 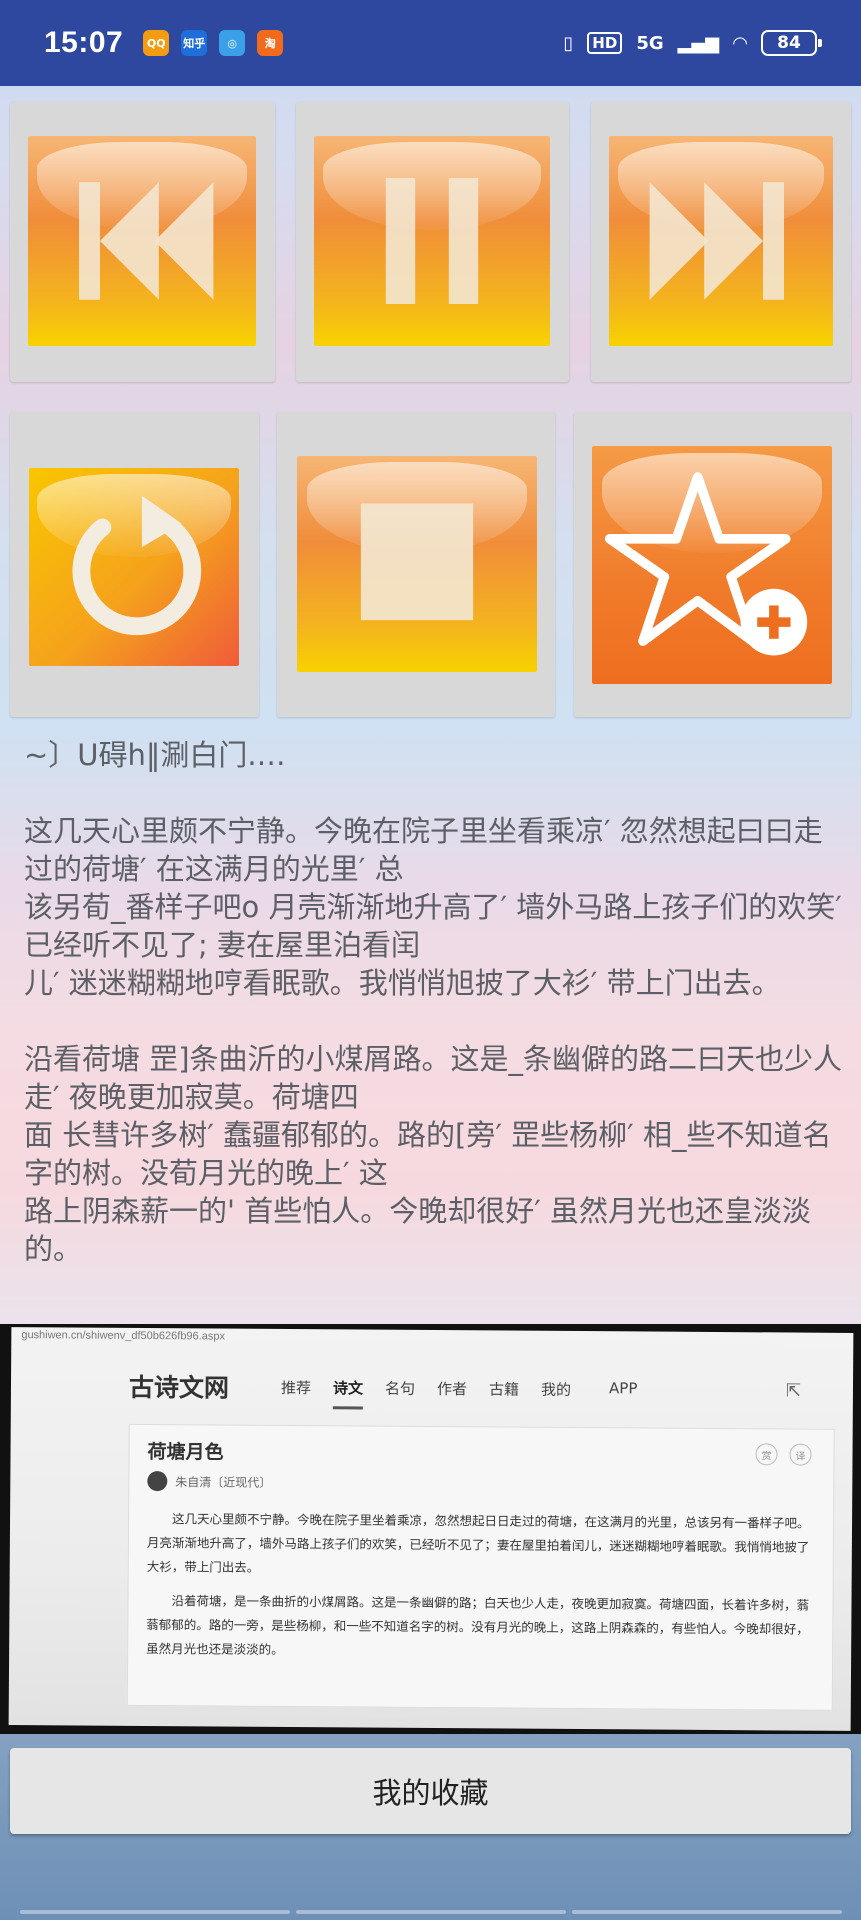 I want to click on add-favorite-button, so click(x=712, y=564).